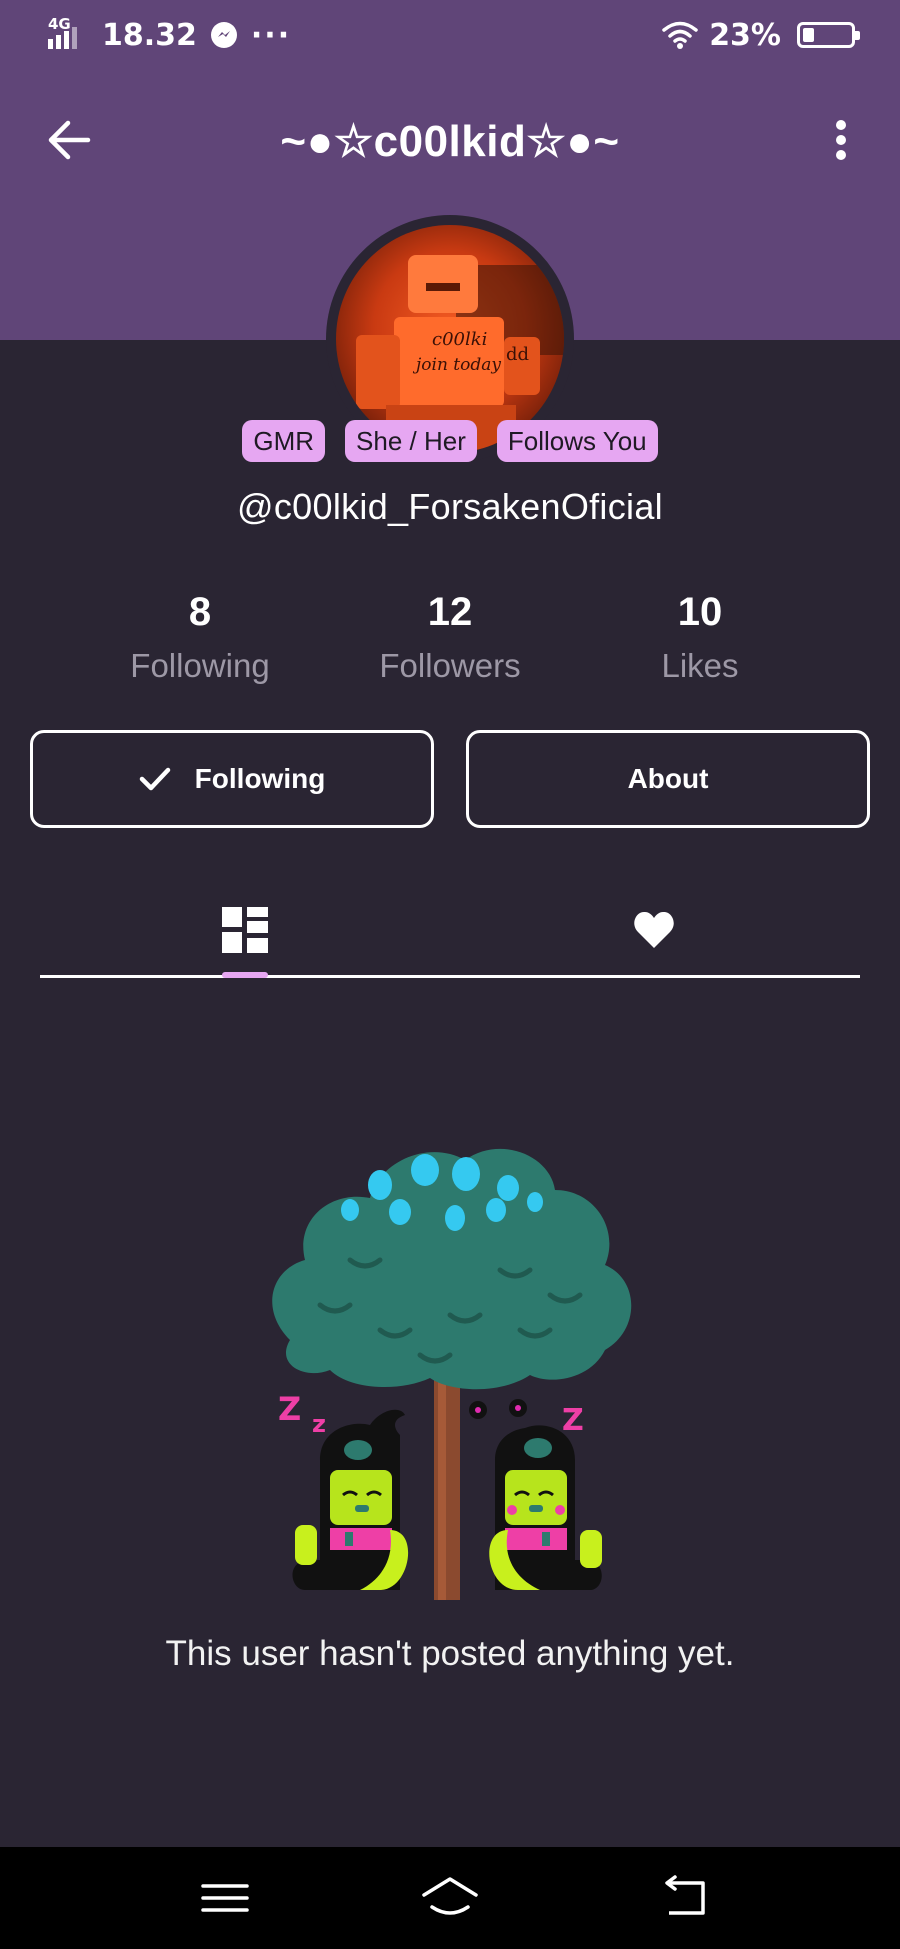  Describe the element at coordinates (319, 1424) in the screenshot. I see `svg-text: z` at that location.